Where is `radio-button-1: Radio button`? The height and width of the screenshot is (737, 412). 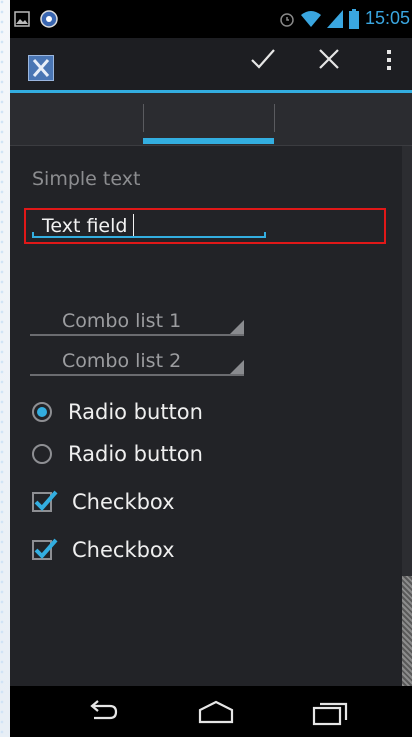
radio-button-1: Radio button is located at coordinates (117, 412).